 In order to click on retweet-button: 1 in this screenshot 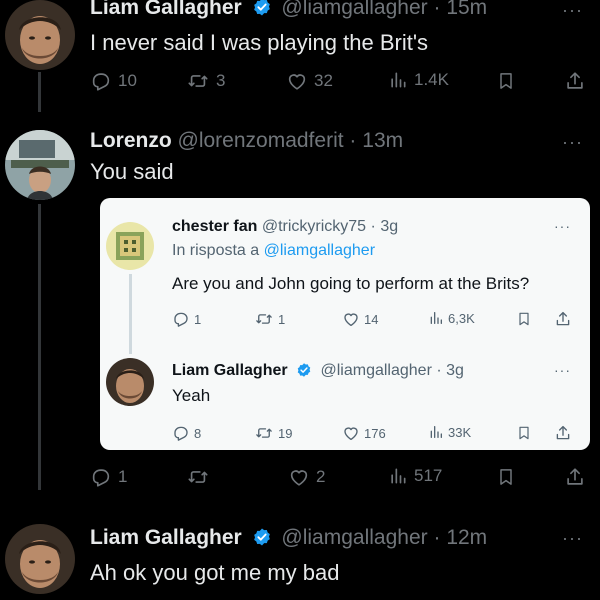, I will do `click(269, 319)`.